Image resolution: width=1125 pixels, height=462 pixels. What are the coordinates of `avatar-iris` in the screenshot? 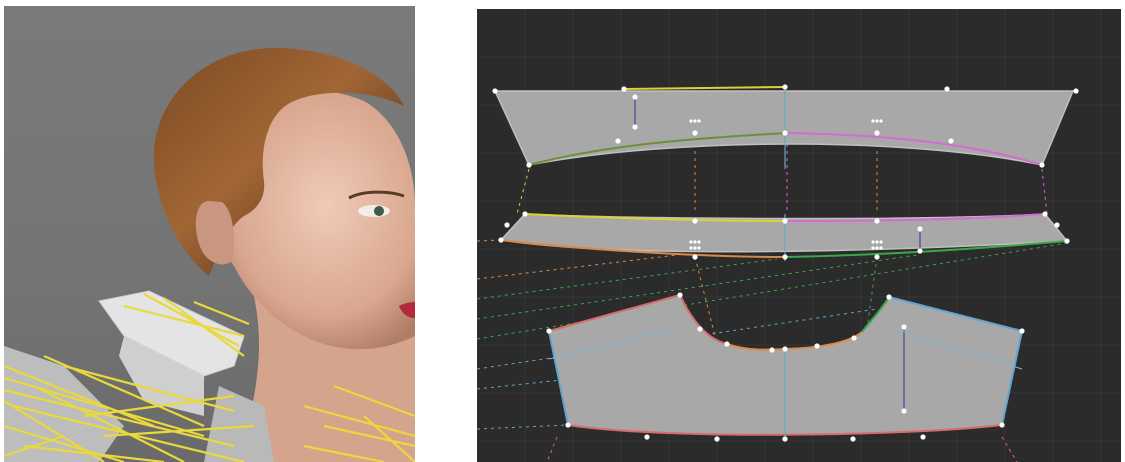 It's located at (379, 211).